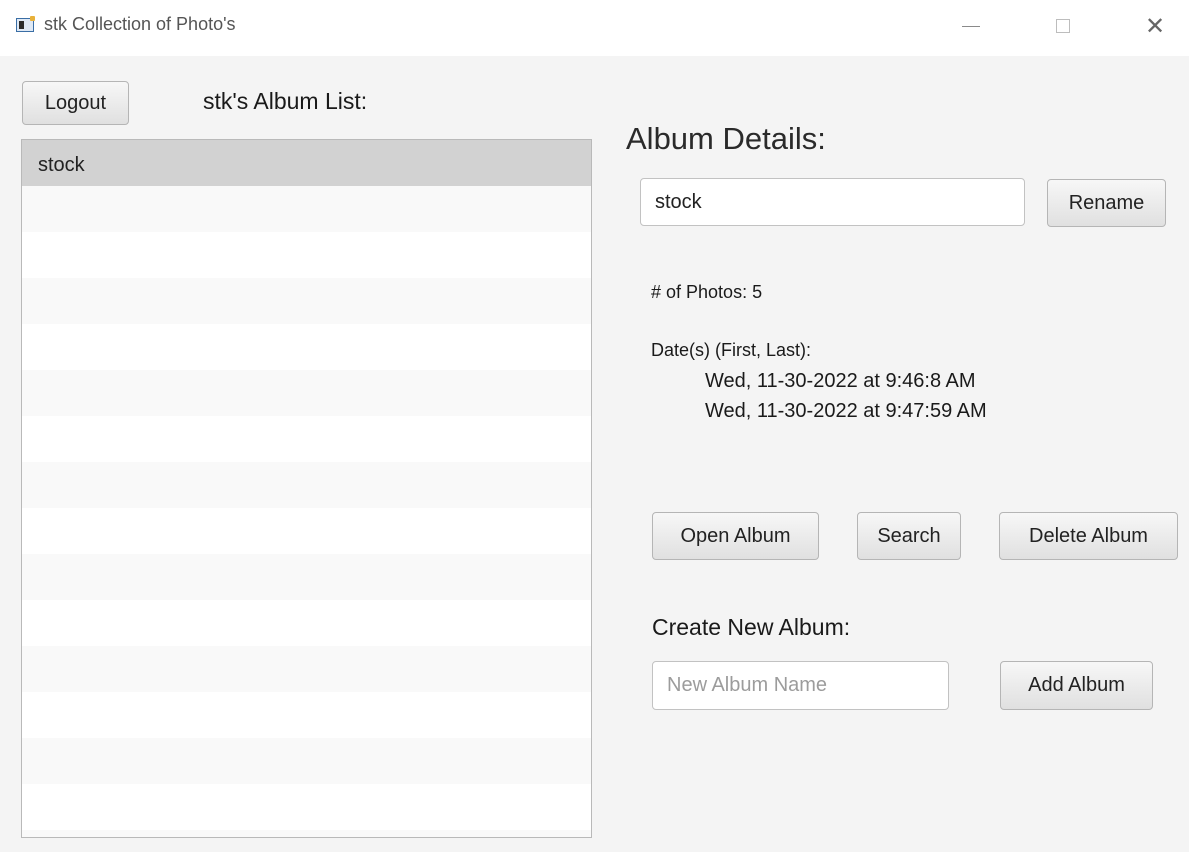 This screenshot has height=852, width=1189. Describe the element at coordinates (909, 536) in the screenshot. I see `search-button: Search` at that location.